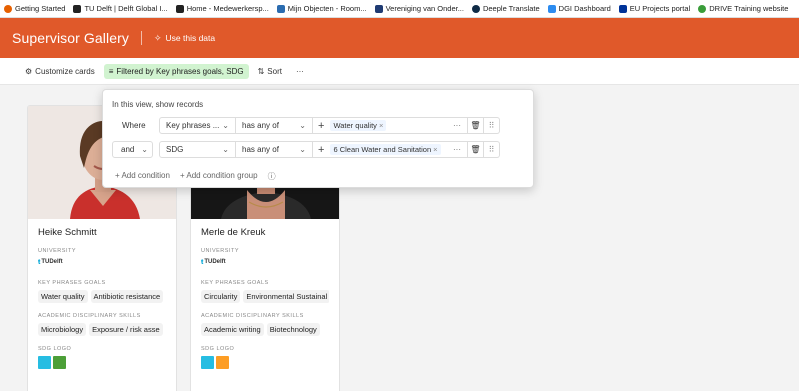 The height and width of the screenshot is (391, 799). Describe the element at coordinates (134, 125) in the screenshot. I see `filter-conjunction-label: Where` at that location.